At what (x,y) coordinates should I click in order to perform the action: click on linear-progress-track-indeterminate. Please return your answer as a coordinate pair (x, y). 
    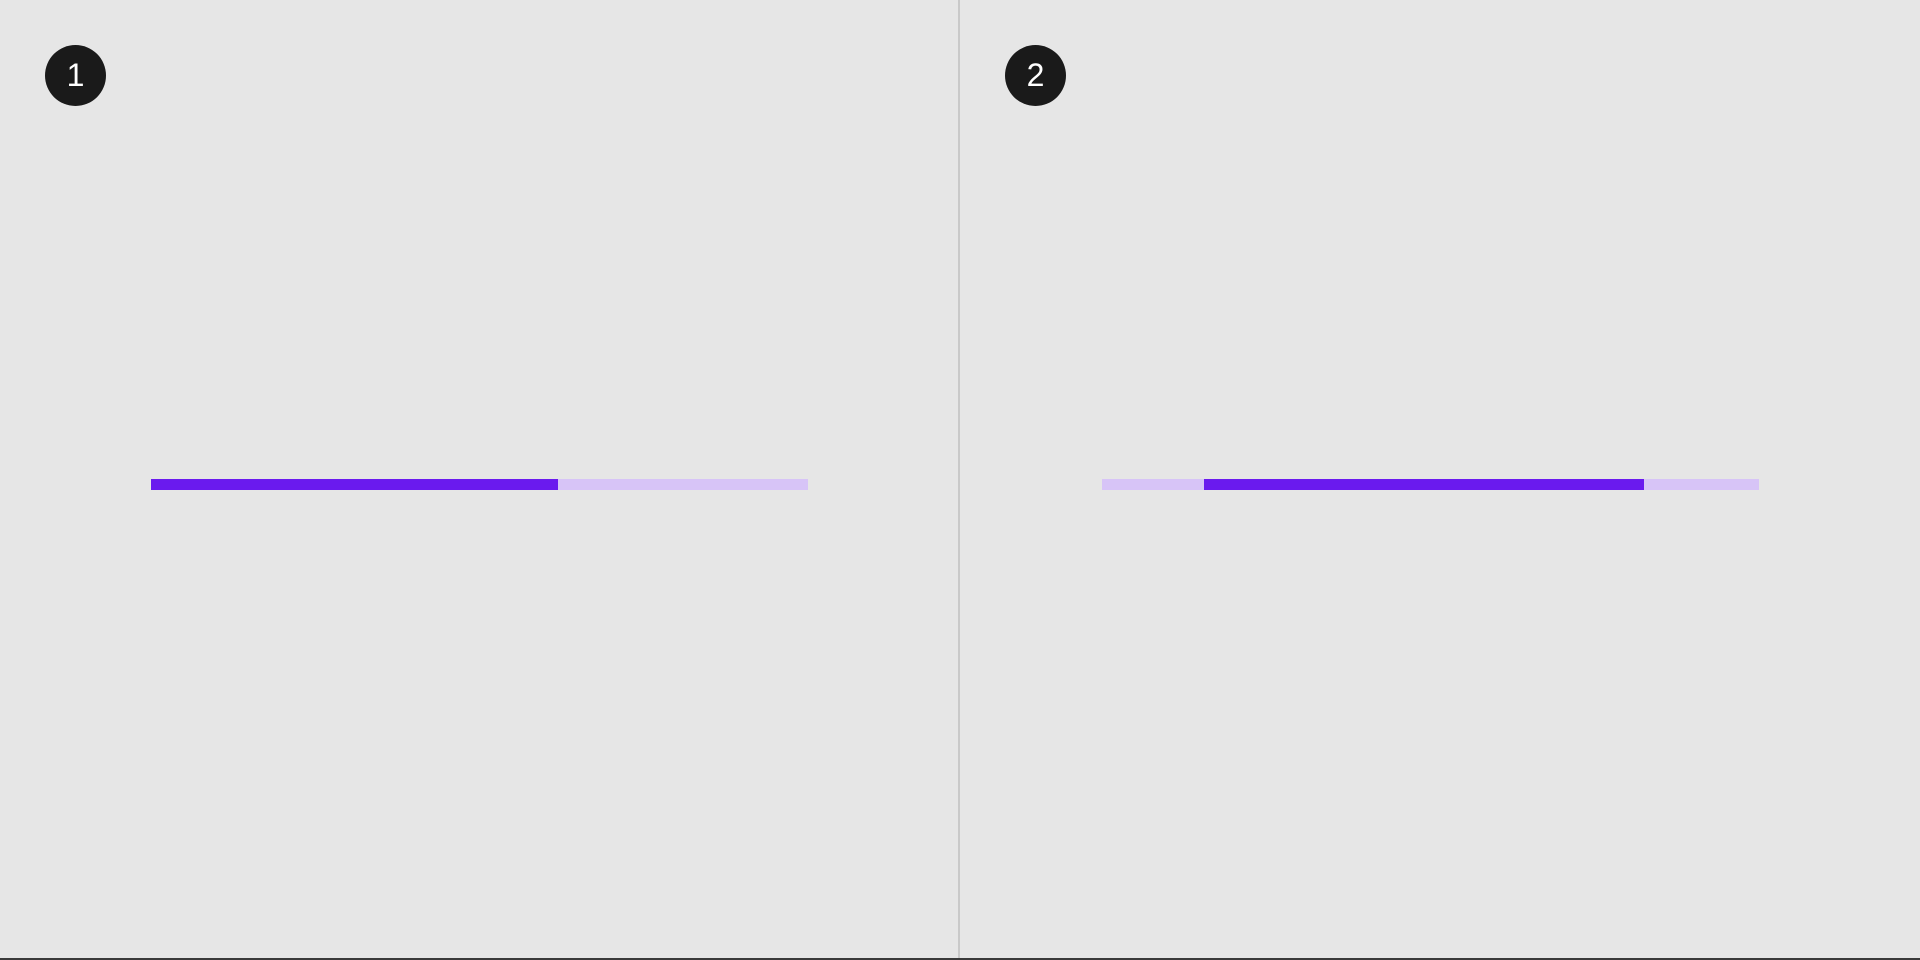
    Looking at the image, I should click on (1430, 484).